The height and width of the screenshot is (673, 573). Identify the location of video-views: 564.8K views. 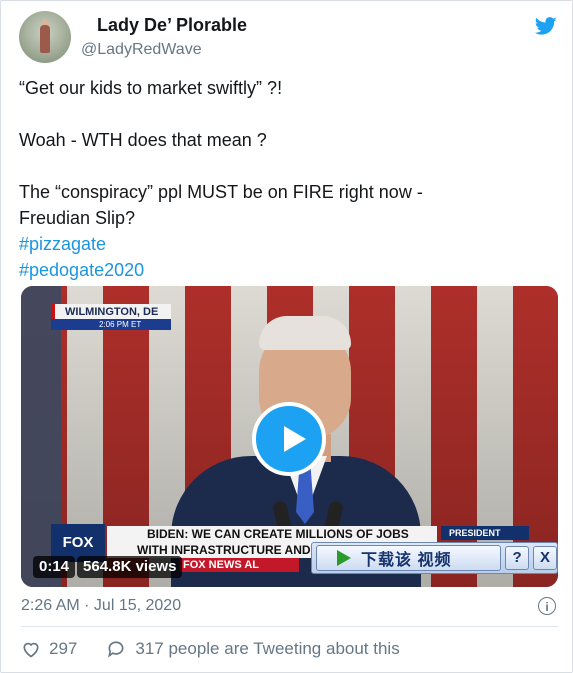
(130, 567).